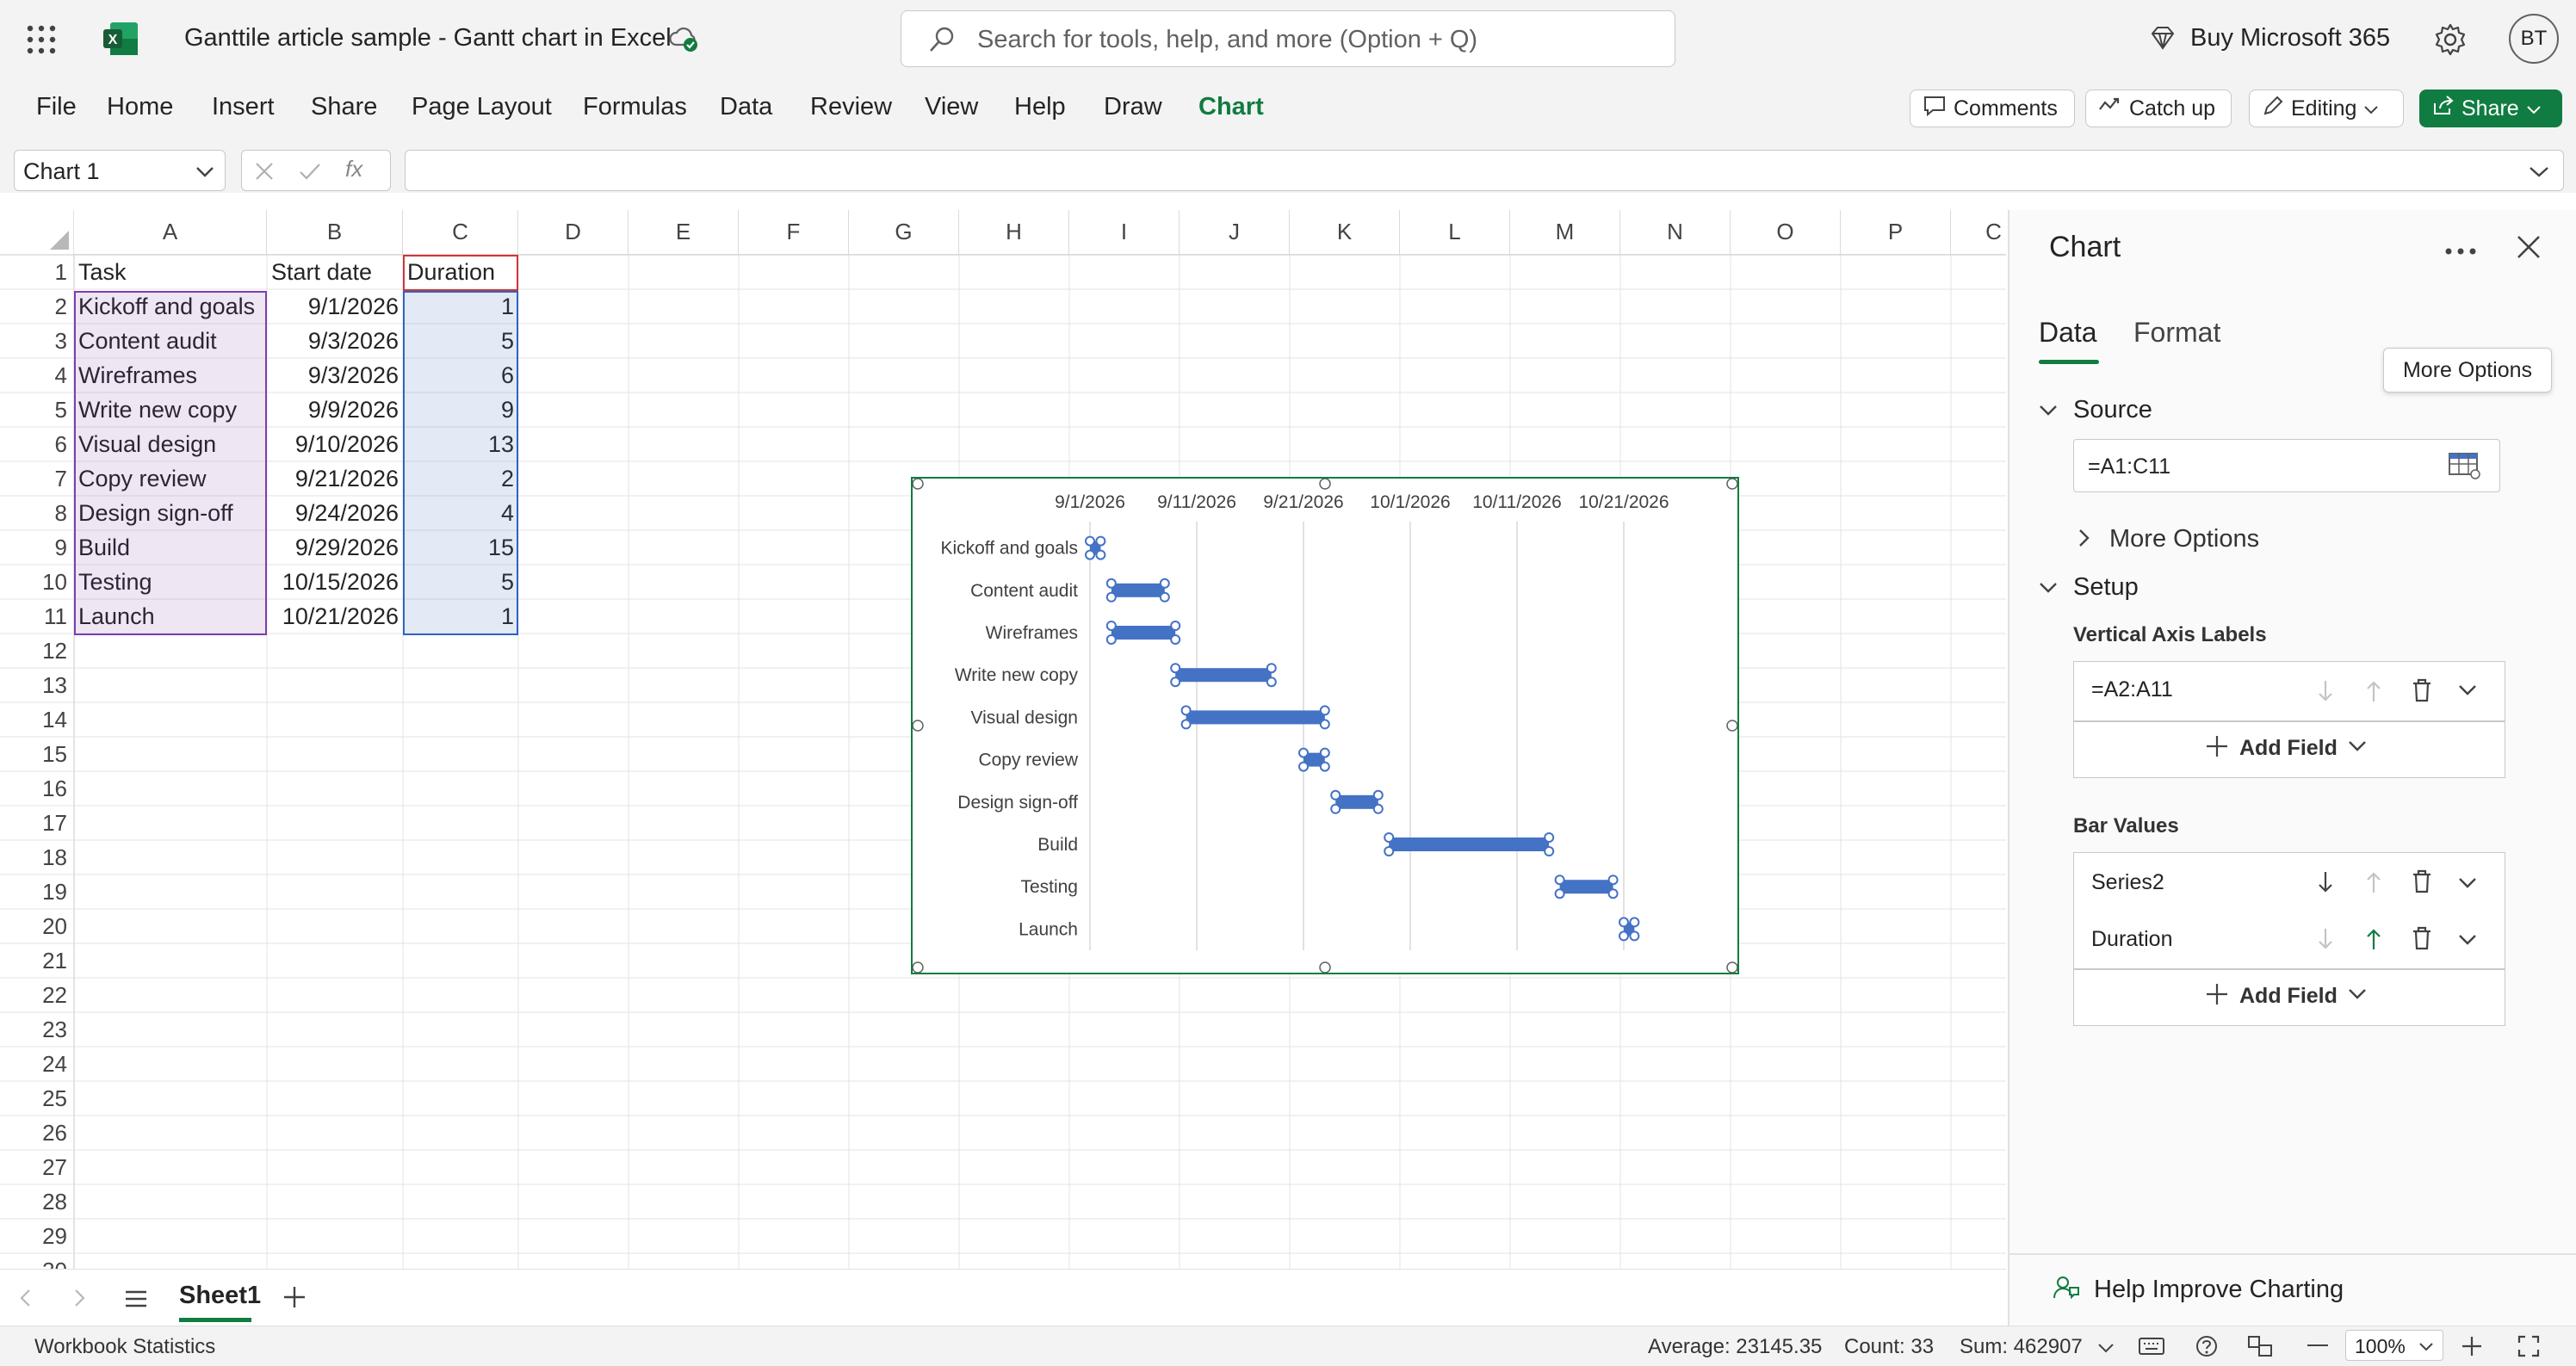 The height and width of the screenshot is (1366, 2576). I want to click on chevron-right-icon, so click(2084, 540).